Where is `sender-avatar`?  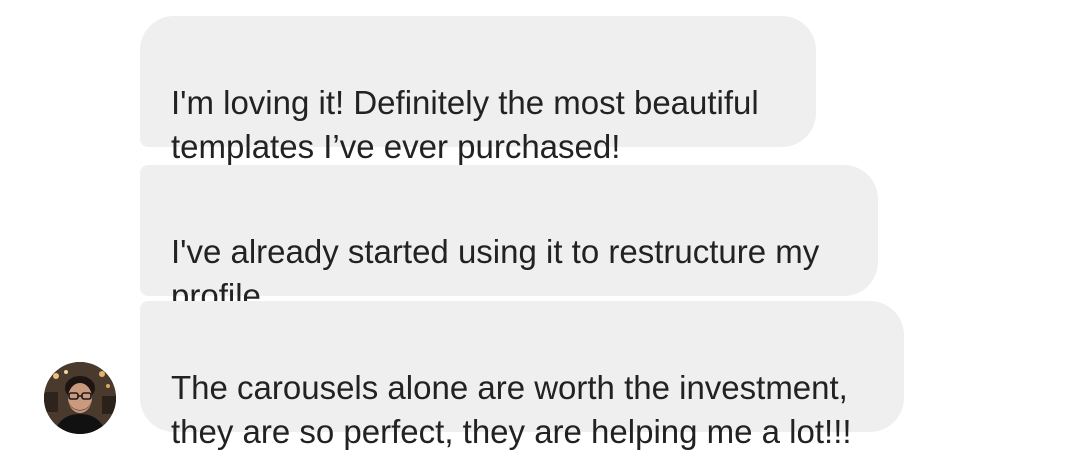
sender-avatar is located at coordinates (80, 398).